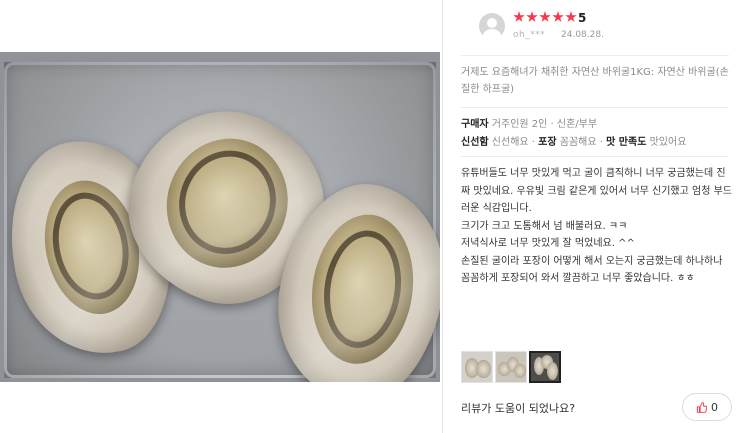  I want to click on like-count: 0, so click(714, 407).